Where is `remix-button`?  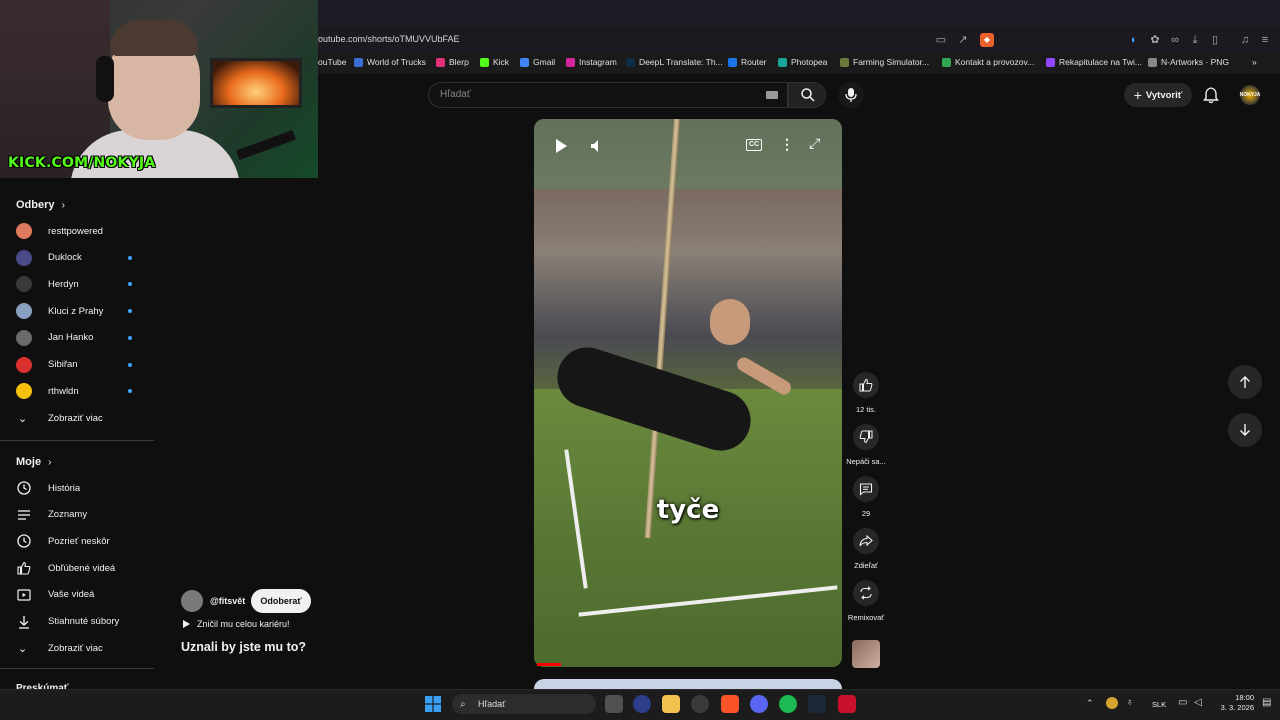
remix-button is located at coordinates (866, 593).